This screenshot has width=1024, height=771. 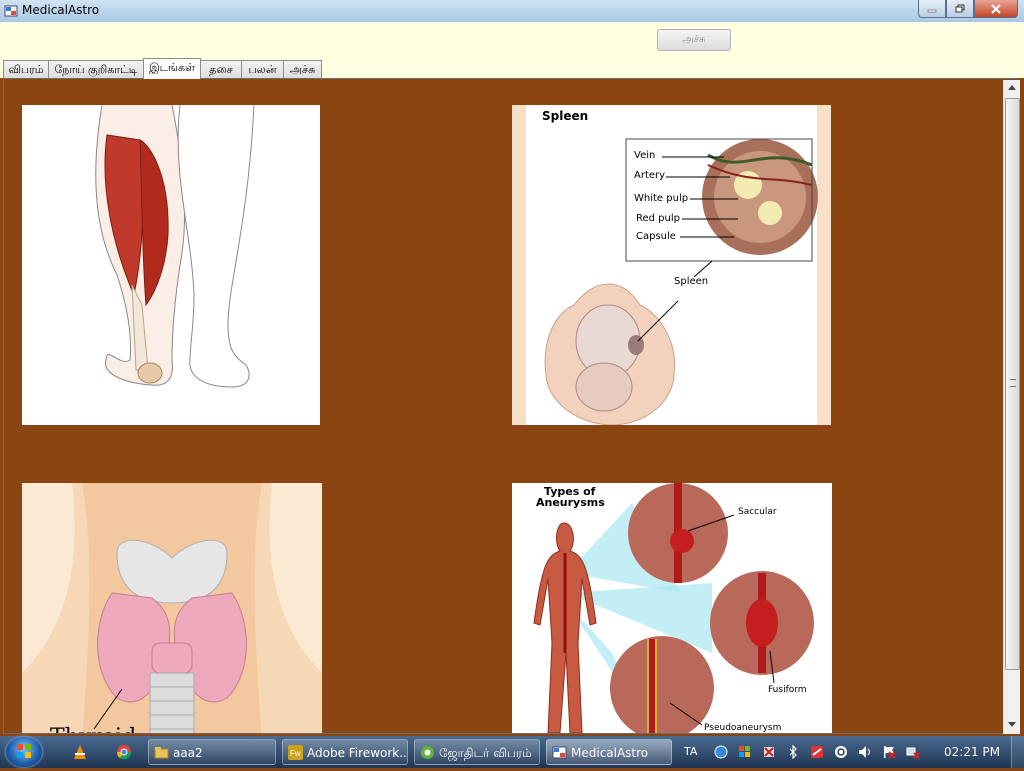 I want to click on spleen-illustration, so click(x=671, y=265).